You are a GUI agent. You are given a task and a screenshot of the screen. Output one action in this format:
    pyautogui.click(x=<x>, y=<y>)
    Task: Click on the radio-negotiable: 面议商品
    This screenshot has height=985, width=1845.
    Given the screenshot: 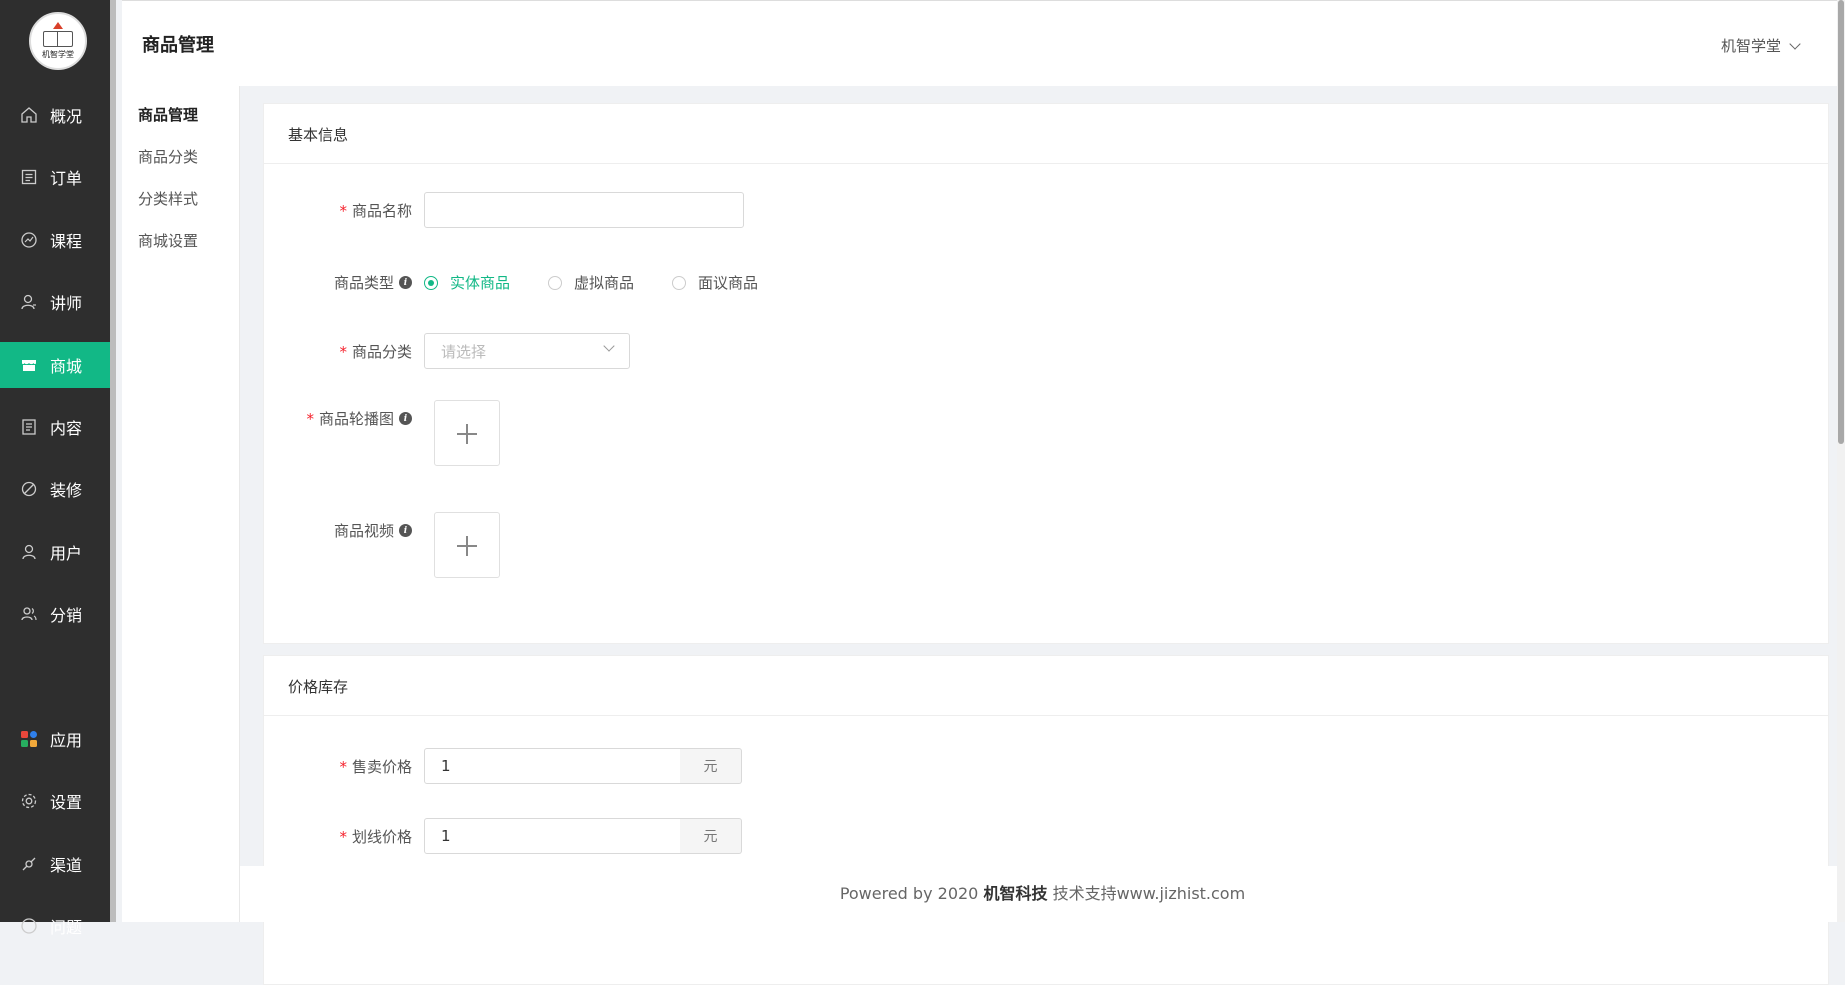 What is the action you would take?
    pyautogui.click(x=715, y=282)
    